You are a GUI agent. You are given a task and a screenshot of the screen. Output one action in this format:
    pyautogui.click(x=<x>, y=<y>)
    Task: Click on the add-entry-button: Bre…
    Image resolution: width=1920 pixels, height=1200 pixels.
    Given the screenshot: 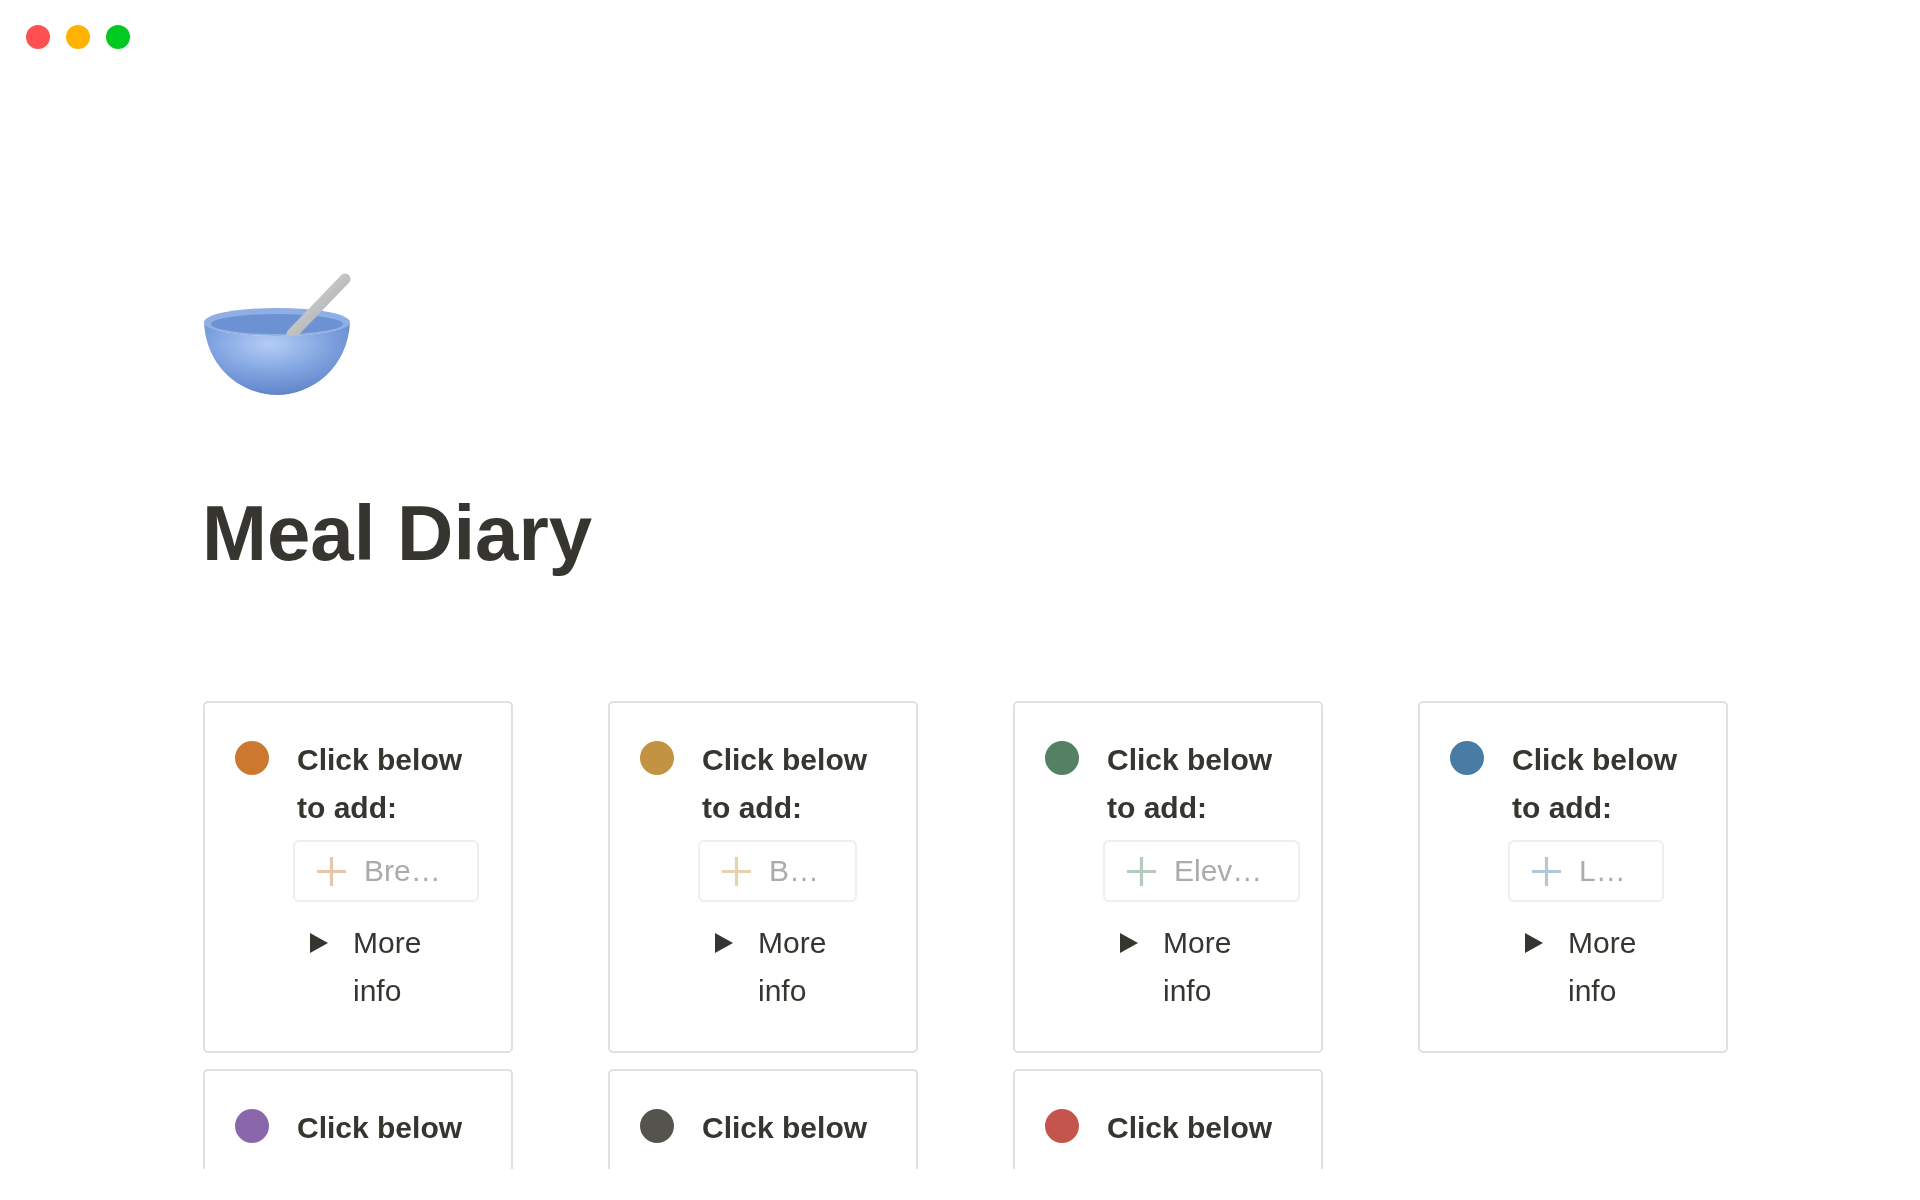 What is the action you would take?
    pyautogui.click(x=386, y=871)
    